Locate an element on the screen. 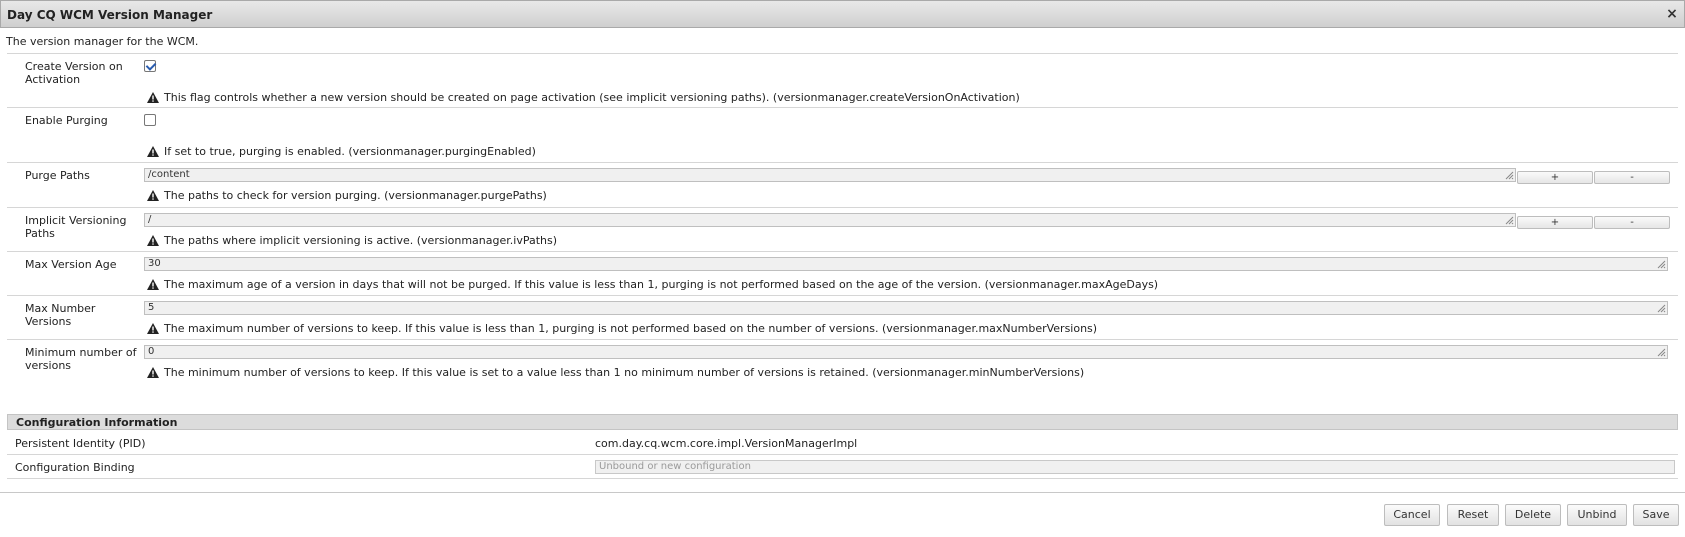  save-button: Save is located at coordinates (1656, 515).